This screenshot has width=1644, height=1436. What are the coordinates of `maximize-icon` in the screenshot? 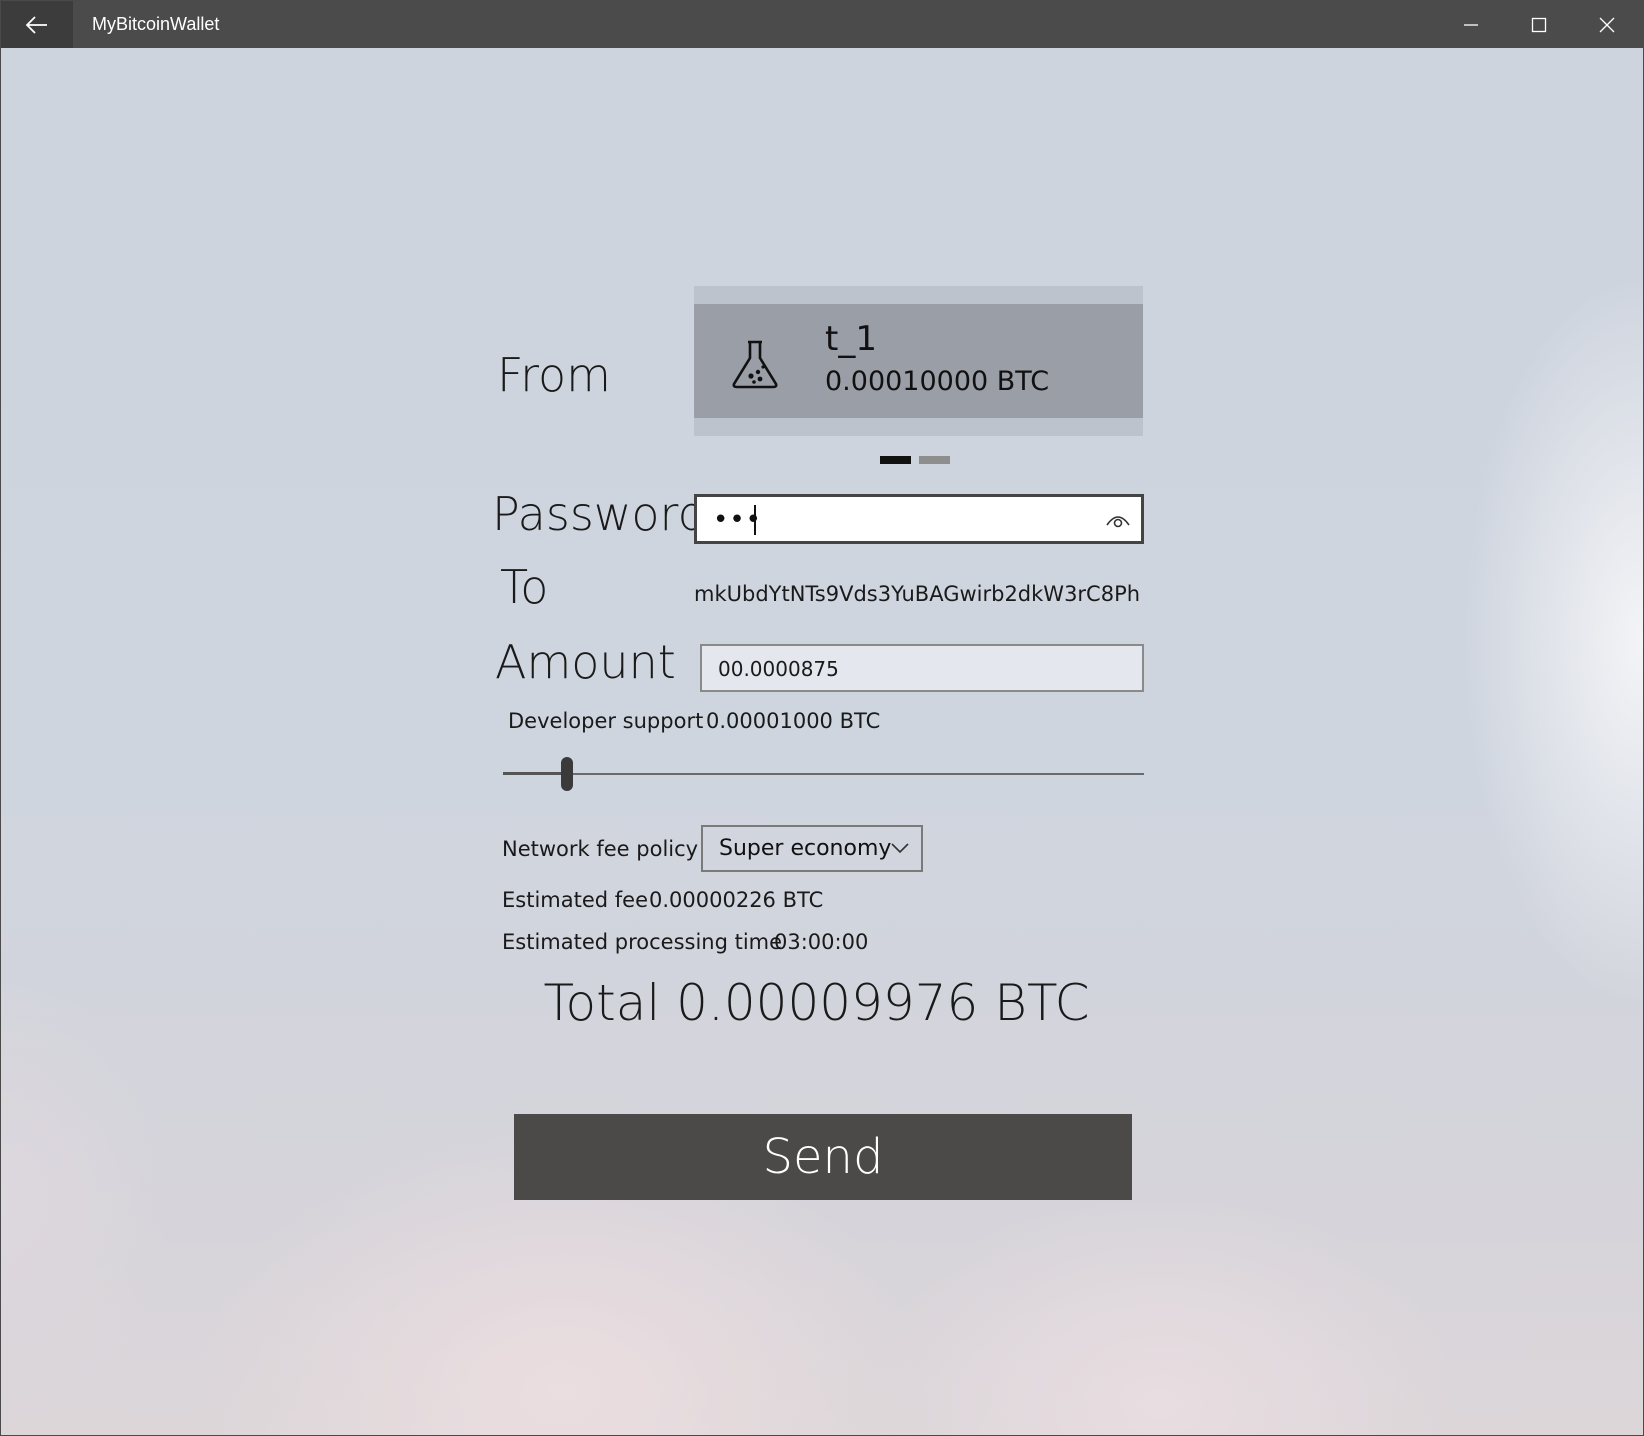 It's located at (1539, 24).